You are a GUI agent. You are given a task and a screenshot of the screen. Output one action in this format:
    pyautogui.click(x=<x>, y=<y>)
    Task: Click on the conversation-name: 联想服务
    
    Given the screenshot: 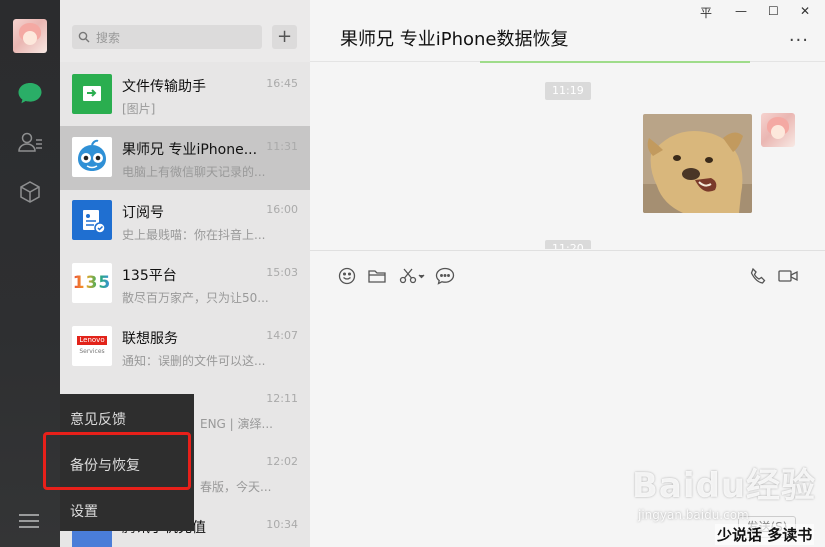 What is the action you would take?
    pyautogui.click(x=150, y=339)
    